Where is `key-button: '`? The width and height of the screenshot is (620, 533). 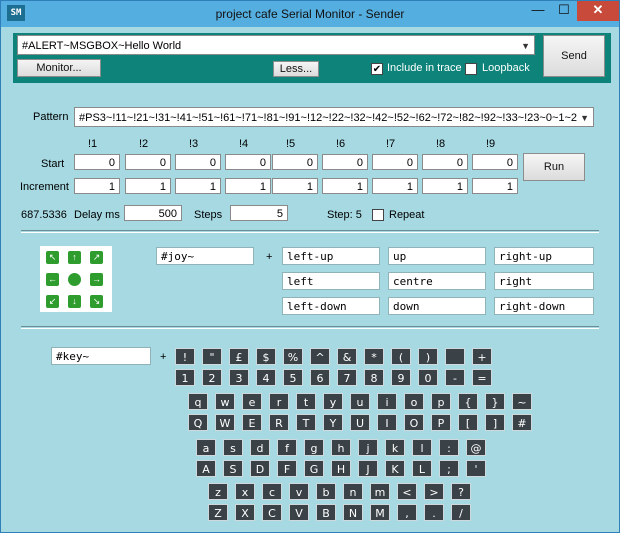
key-button: ' is located at coordinates (476, 468).